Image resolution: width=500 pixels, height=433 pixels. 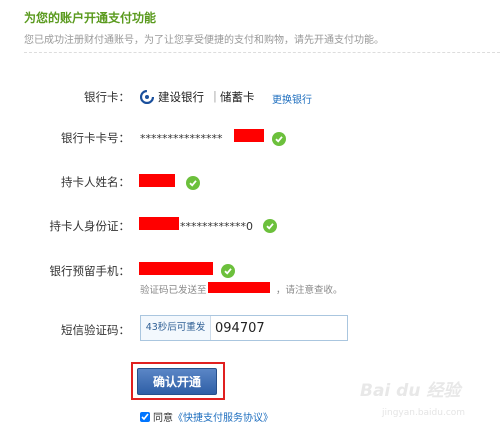 I want to click on sms-code-field: 43秒后可重发, so click(x=244, y=328).